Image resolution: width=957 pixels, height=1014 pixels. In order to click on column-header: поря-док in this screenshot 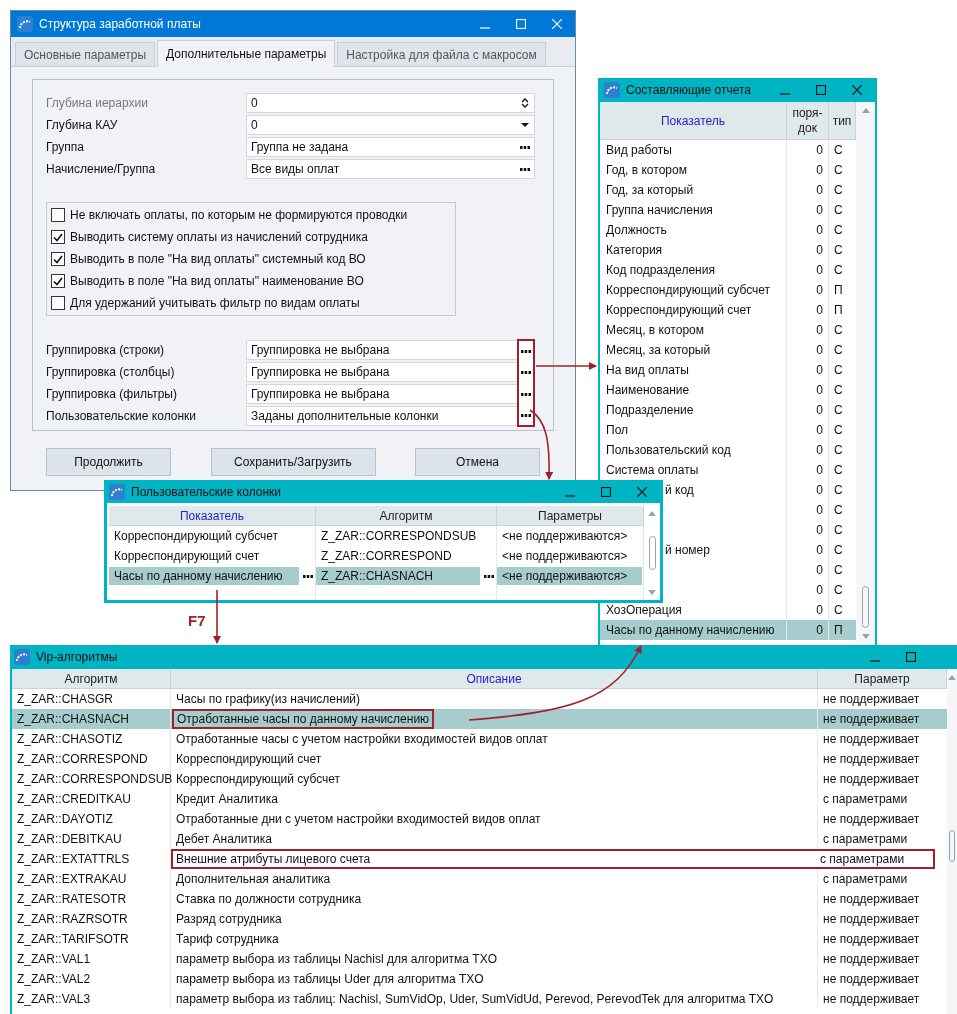, I will do `click(808, 121)`.